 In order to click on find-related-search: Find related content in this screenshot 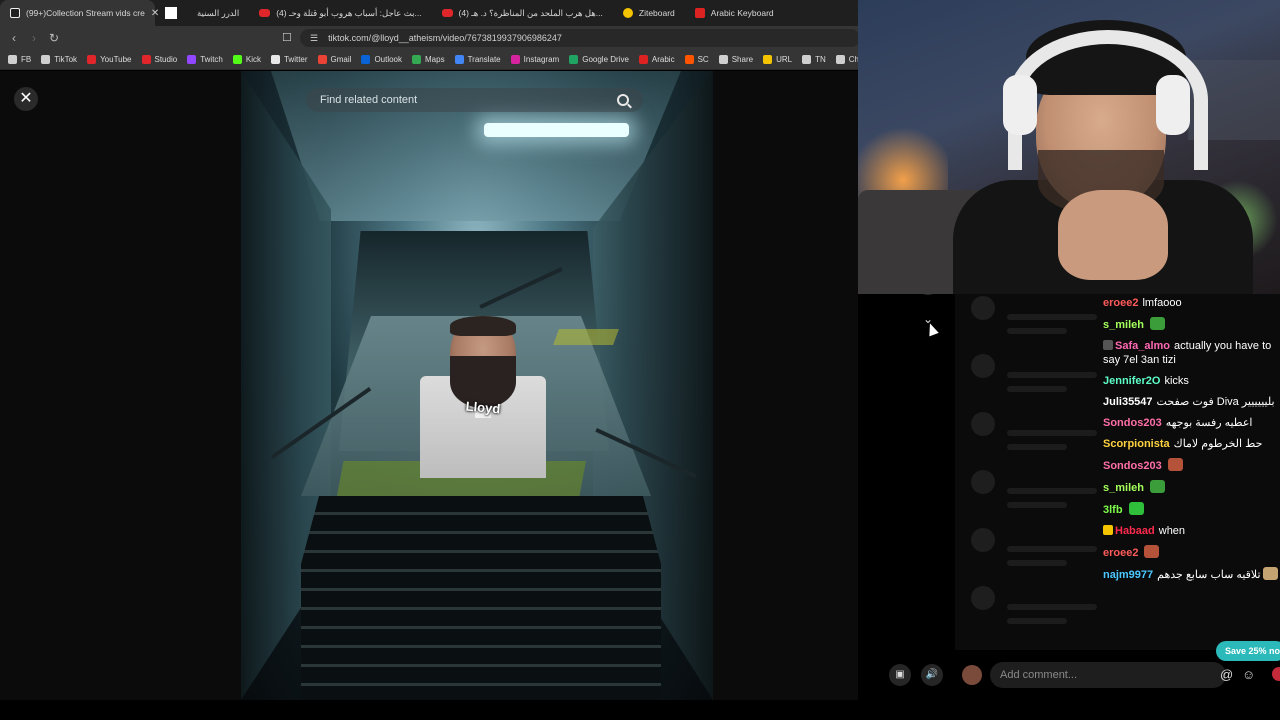, I will do `click(474, 100)`.